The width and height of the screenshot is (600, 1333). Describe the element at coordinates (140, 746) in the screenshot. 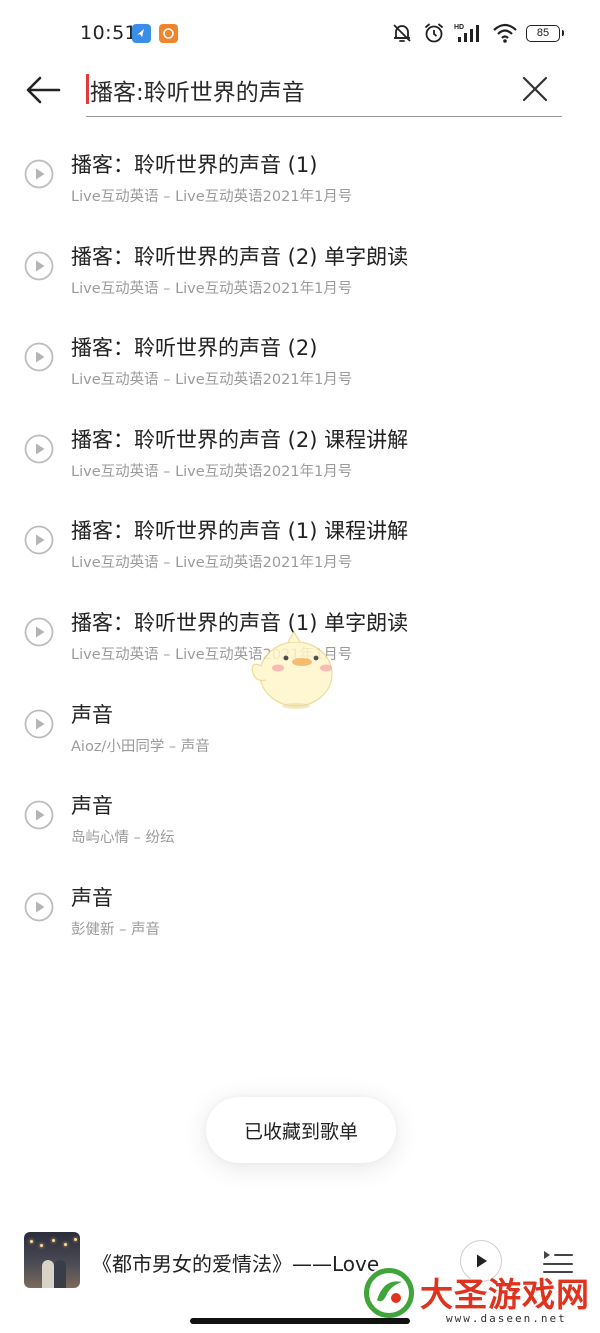

I see `song-subtitle: Aioz/小田同学 – 声音` at that location.